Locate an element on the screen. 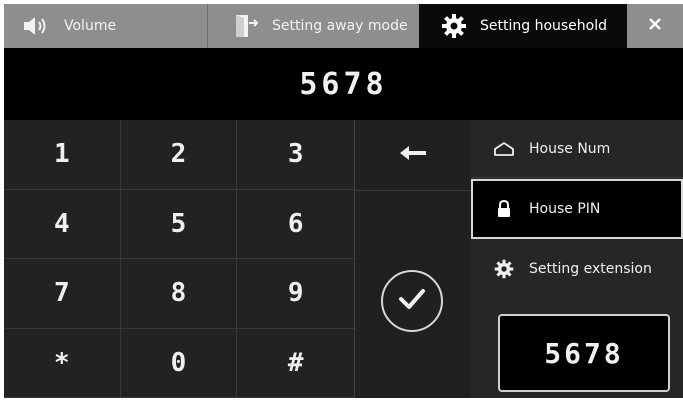 This screenshot has width=683, height=405. tab-away-mode: Setting away mode is located at coordinates (313, 26).